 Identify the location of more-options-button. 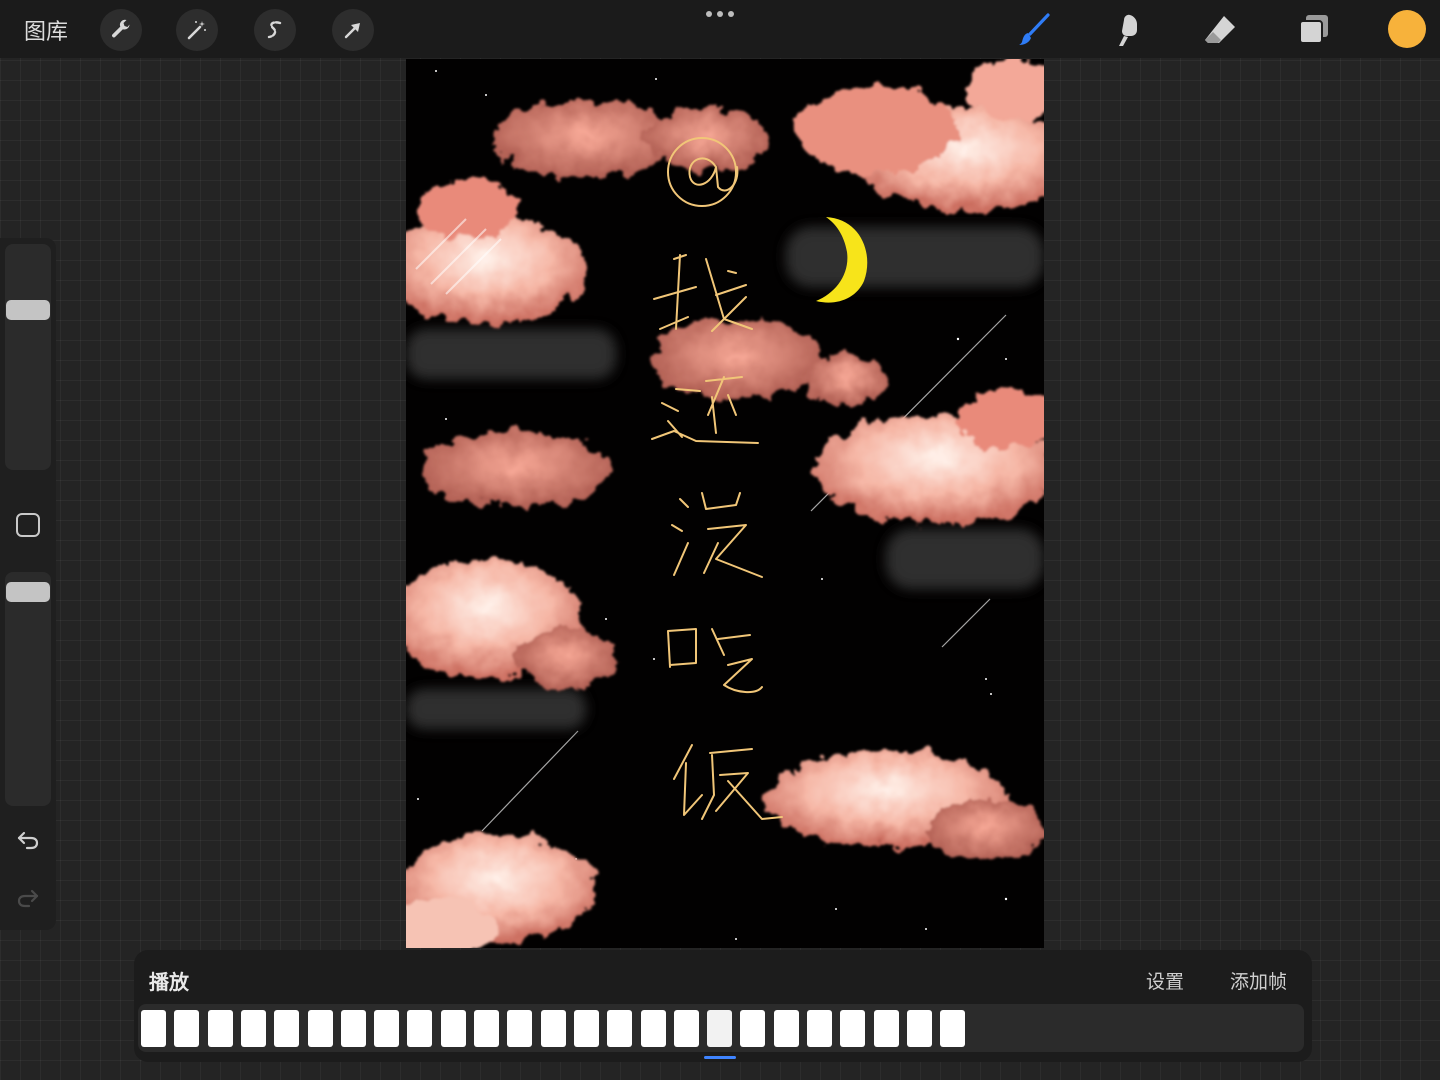
(720, 14).